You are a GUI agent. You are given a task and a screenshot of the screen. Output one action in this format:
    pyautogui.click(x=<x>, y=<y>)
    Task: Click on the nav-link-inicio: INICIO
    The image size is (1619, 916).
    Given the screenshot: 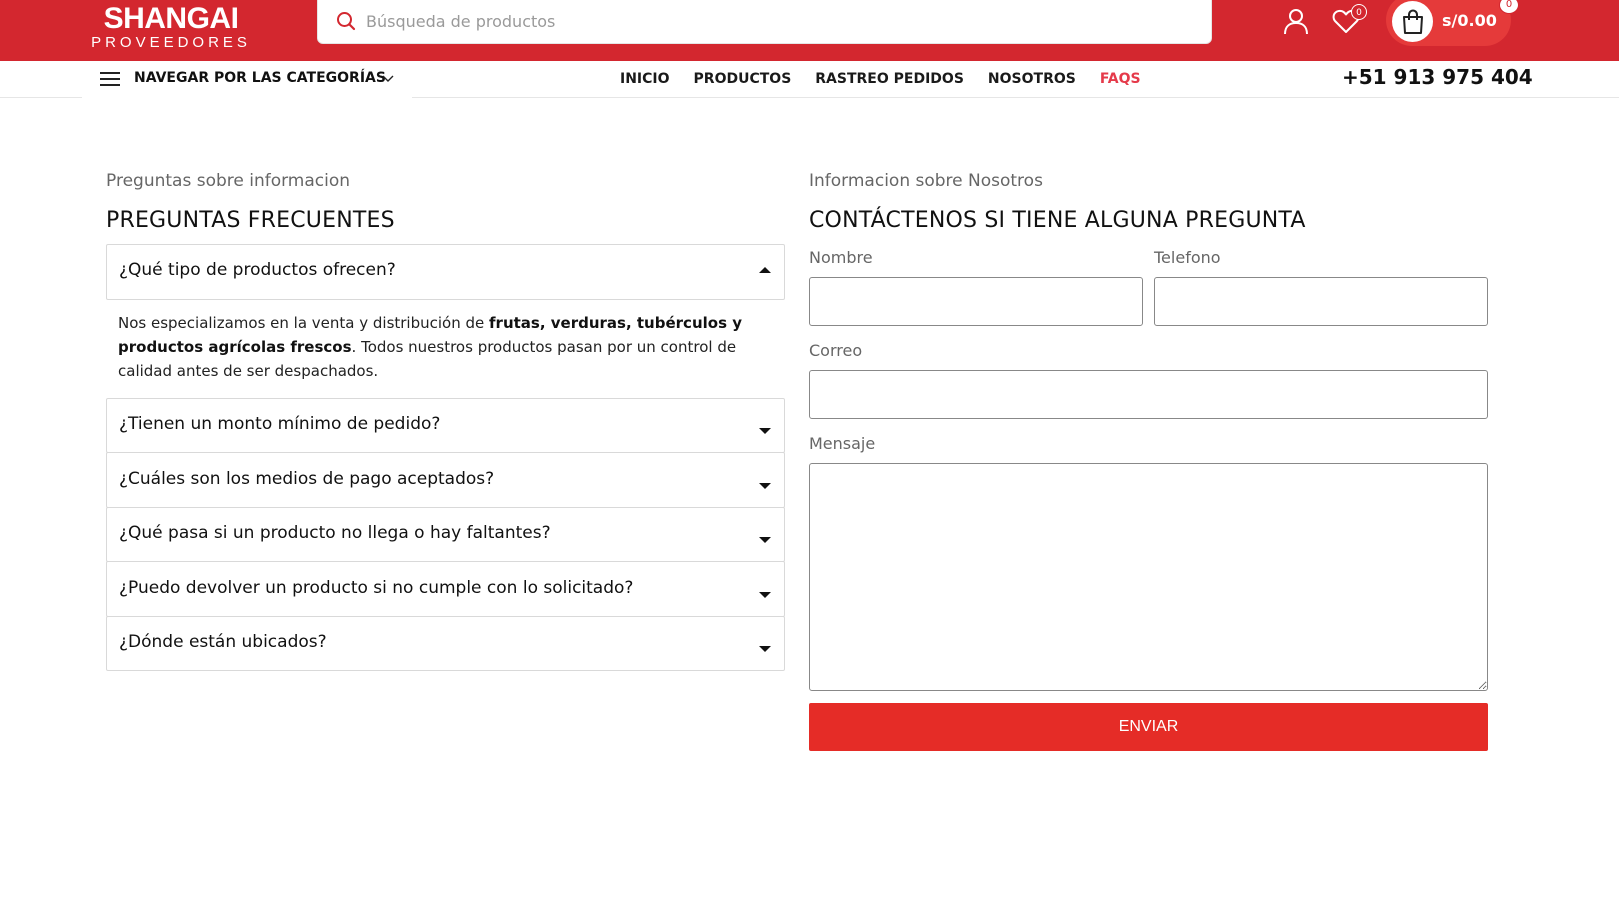 What is the action you would take?
    pyautogui.click(x=645, y=79)
    